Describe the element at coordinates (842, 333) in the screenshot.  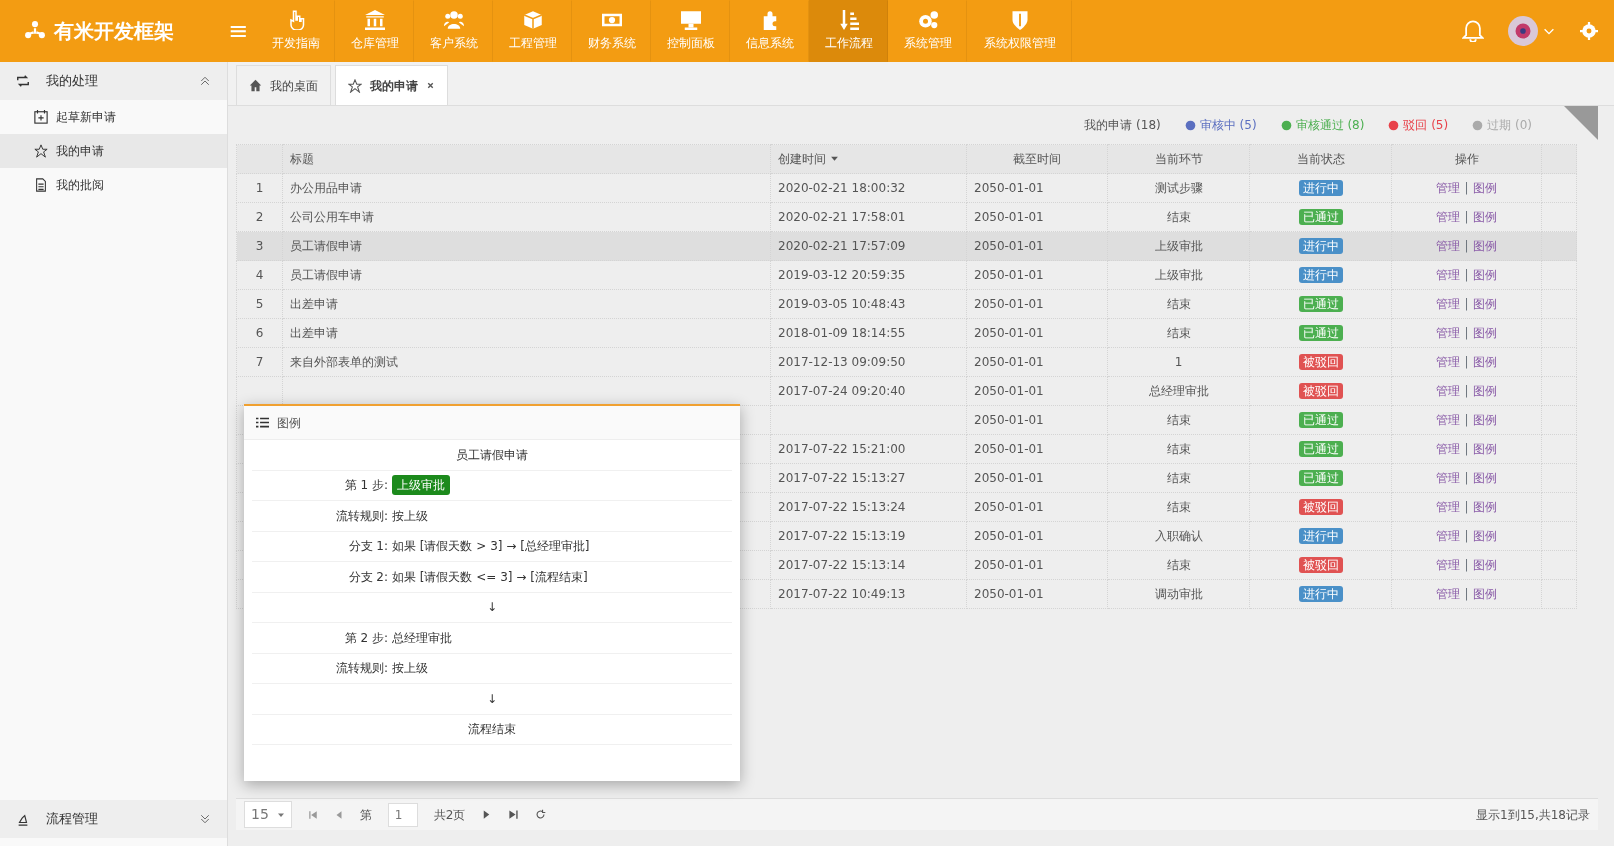
I see `table-cell: 2018-01-09 18:14:55` at that location.